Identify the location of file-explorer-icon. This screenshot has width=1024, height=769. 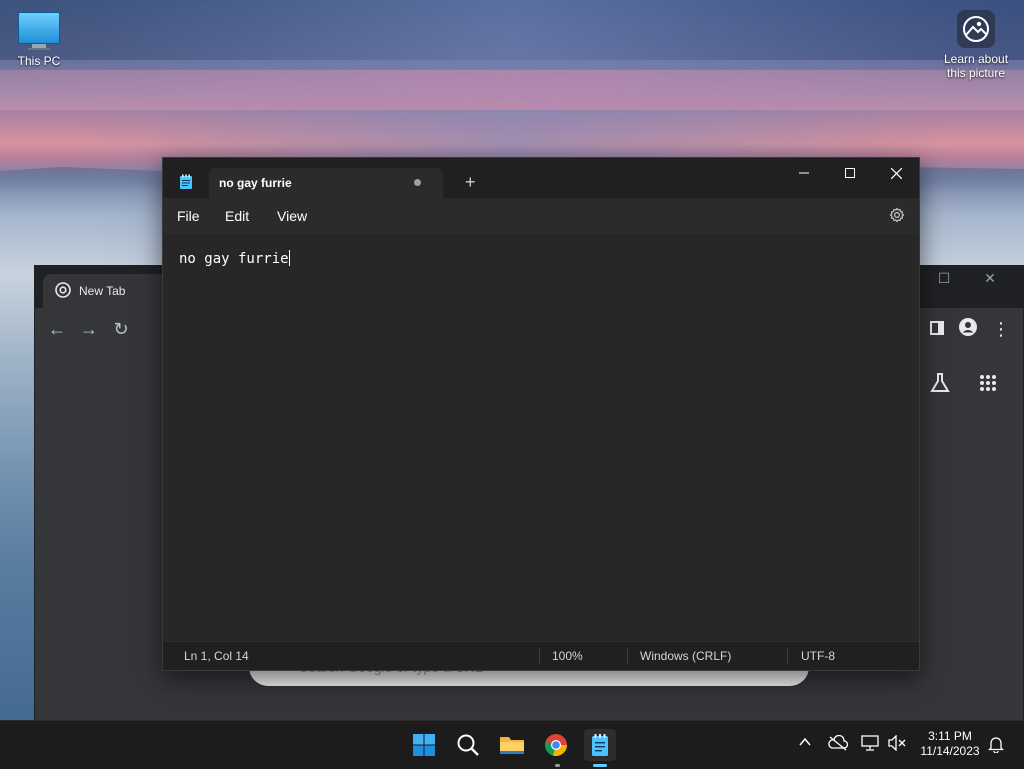
(512, 745).